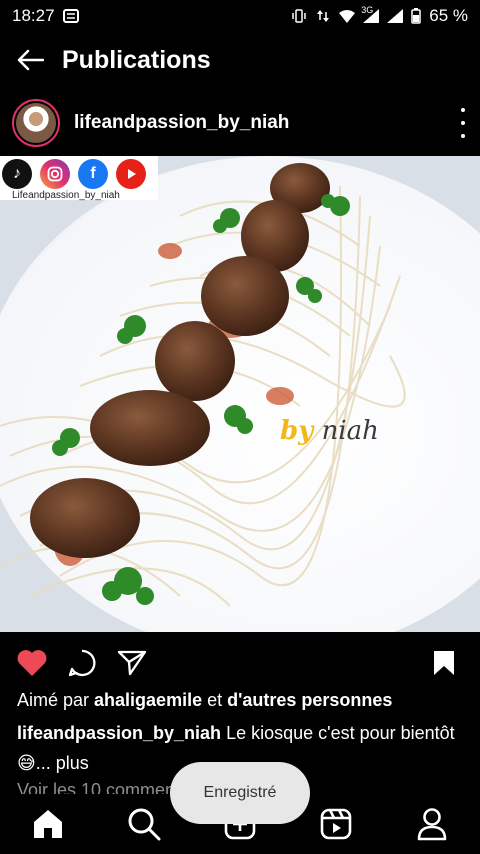 This screenshot has height=854, width=480. I want to click on saved-toast: Enregistré, so click(240, 793).